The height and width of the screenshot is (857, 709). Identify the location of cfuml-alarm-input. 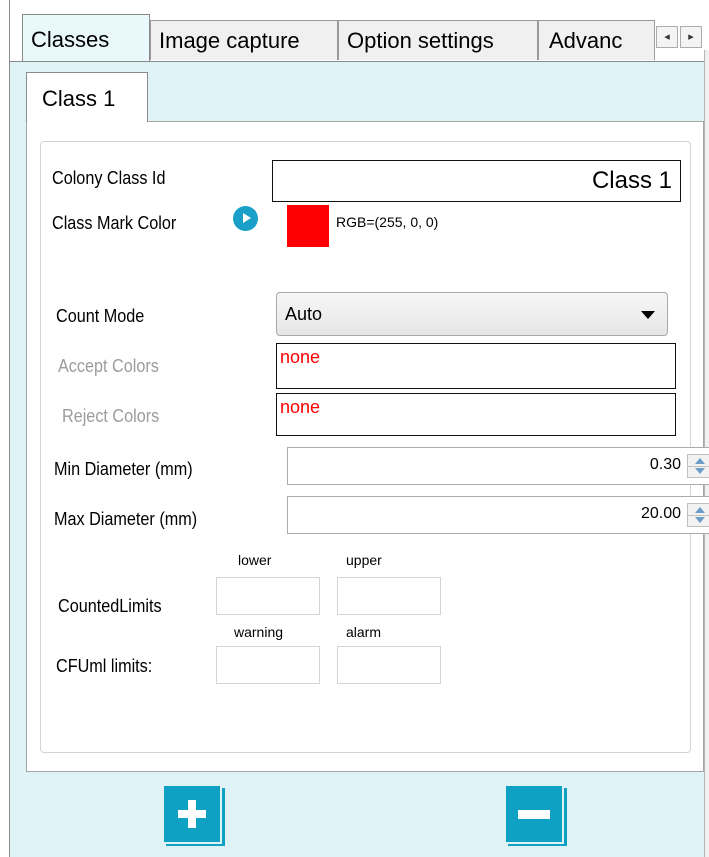
(389, 665).